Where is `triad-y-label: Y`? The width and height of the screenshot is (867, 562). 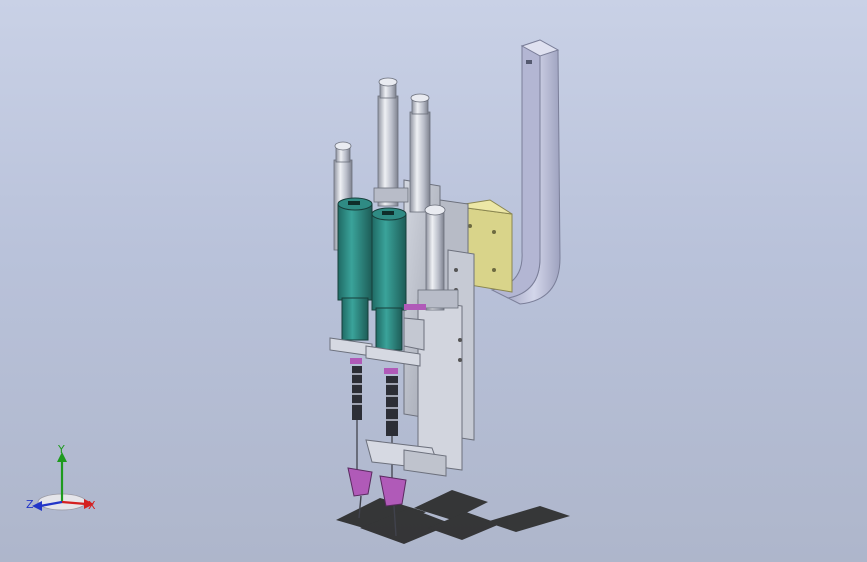
triad-y-label: Y is located at coordinates (61, 449).